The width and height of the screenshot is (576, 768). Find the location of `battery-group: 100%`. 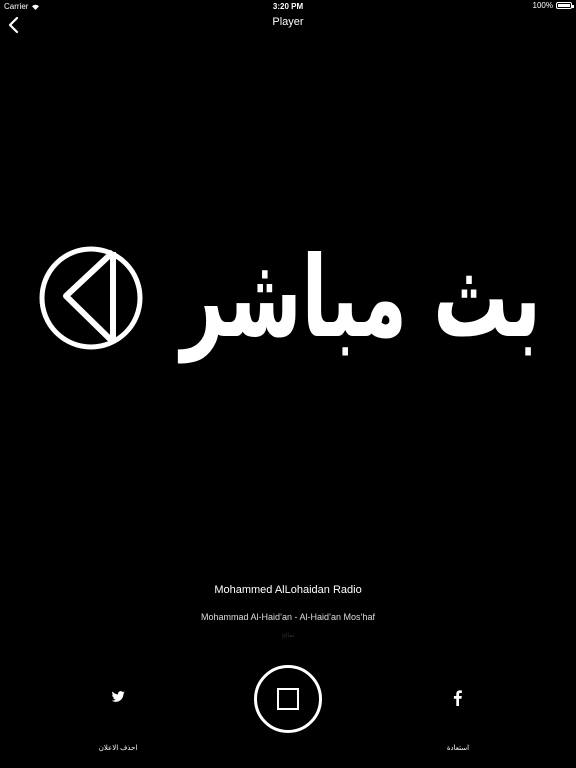

battery-group: 100% is located at coordinates (553, 5).